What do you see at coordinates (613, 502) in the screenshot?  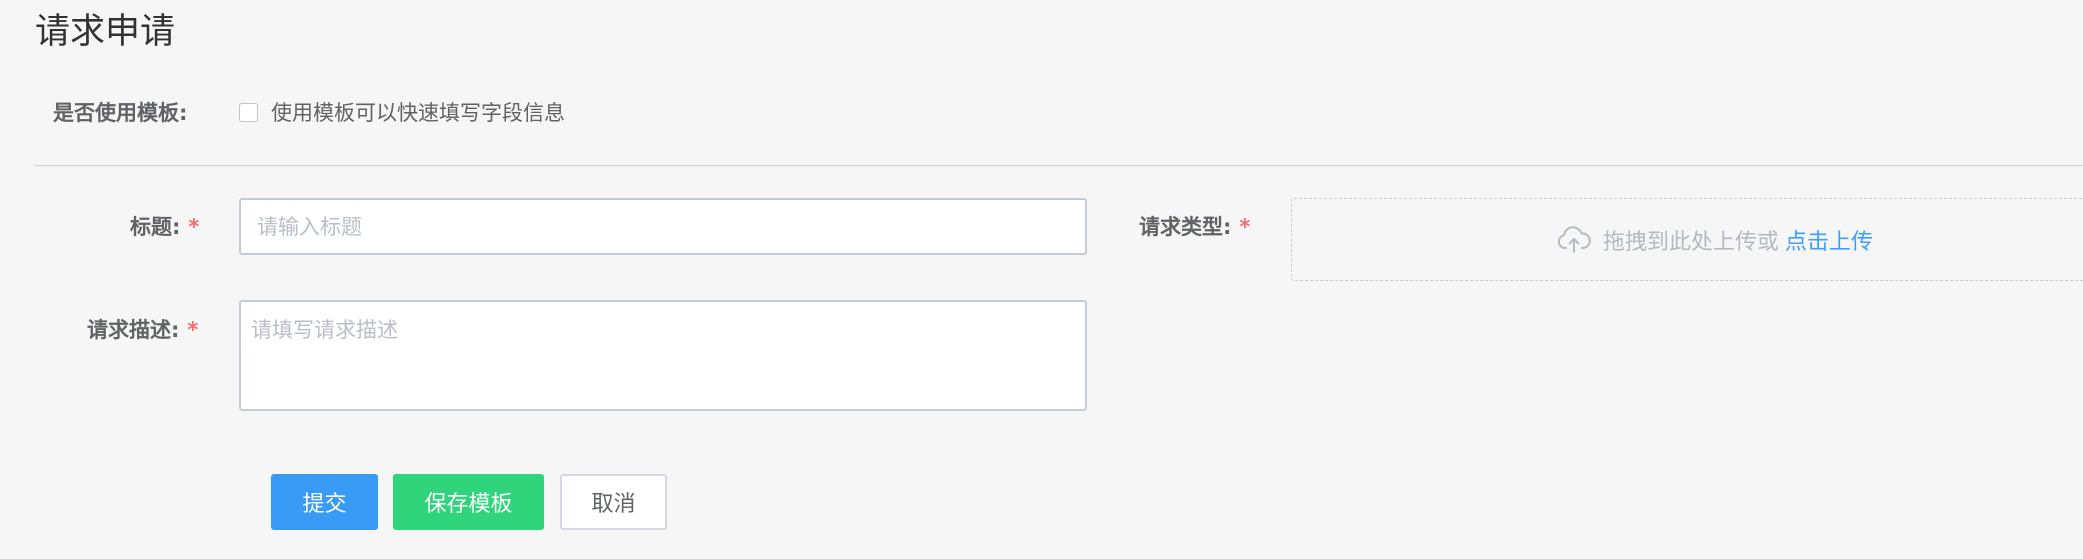 I see `cancel-button: 取消` at bounding box center [613, 502].